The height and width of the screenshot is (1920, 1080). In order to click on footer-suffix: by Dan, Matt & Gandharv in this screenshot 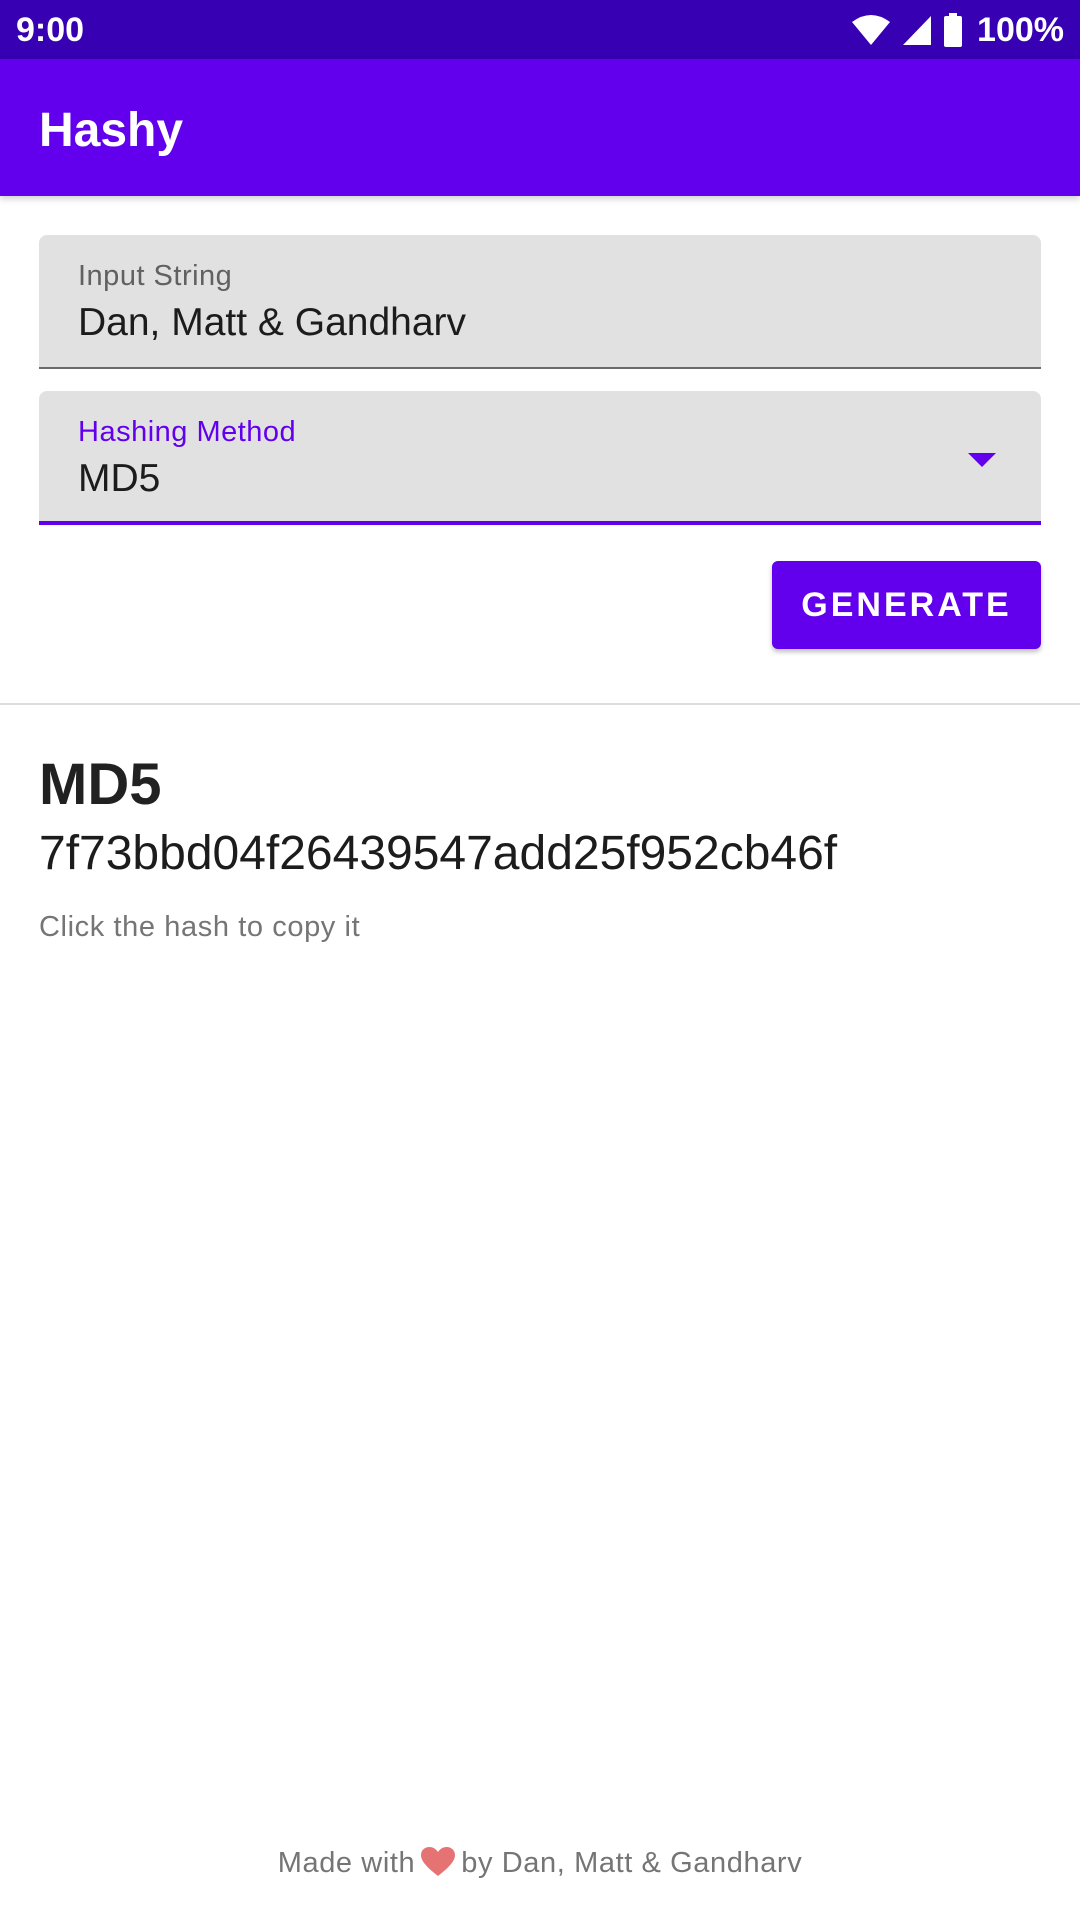, I will do `click(632, 1863)`.